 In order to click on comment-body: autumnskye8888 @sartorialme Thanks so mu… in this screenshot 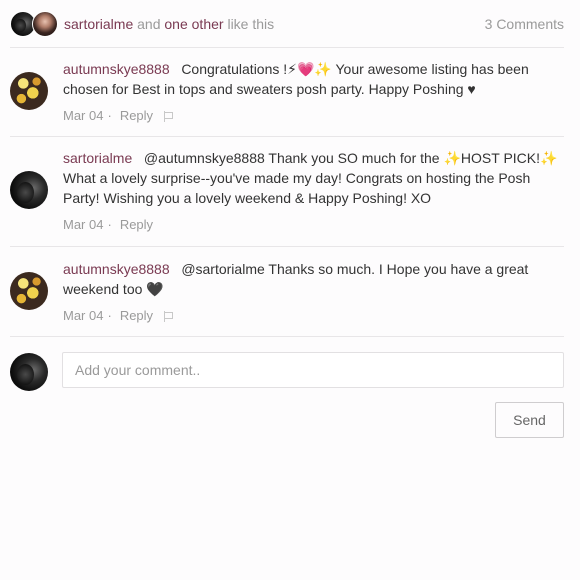, I will do `click(313, 292)`.